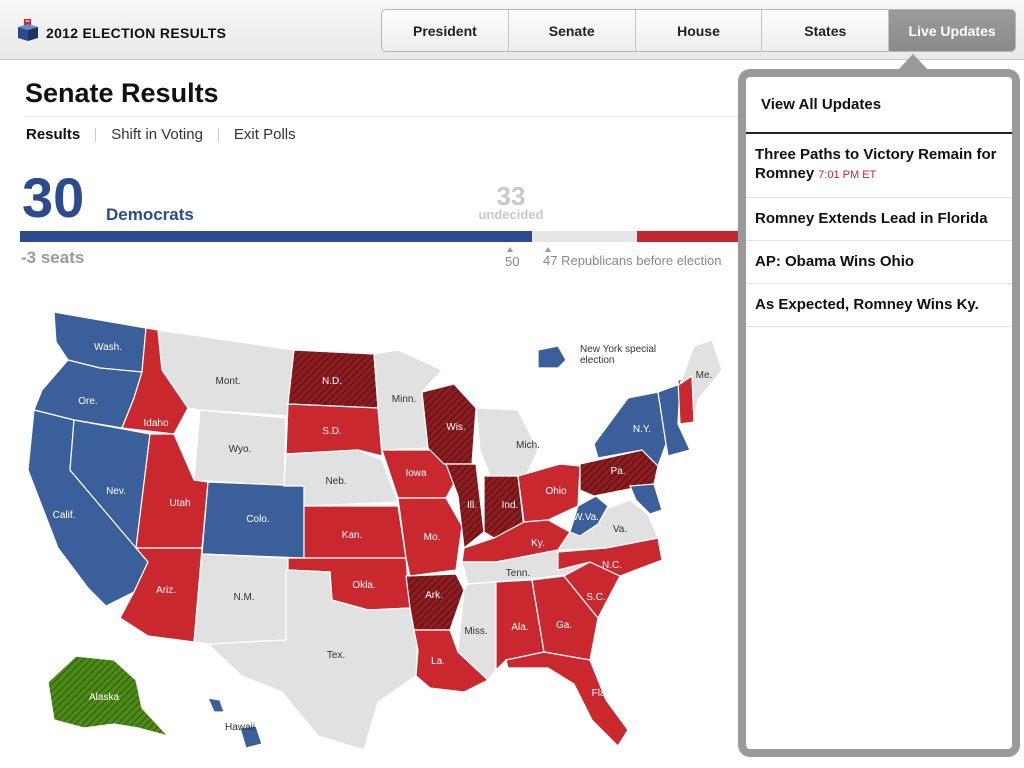  What do you see at coordinates (572, 30) in the screenshot?
I see `tab-senate: Senate` at bounding box center [572, 30].